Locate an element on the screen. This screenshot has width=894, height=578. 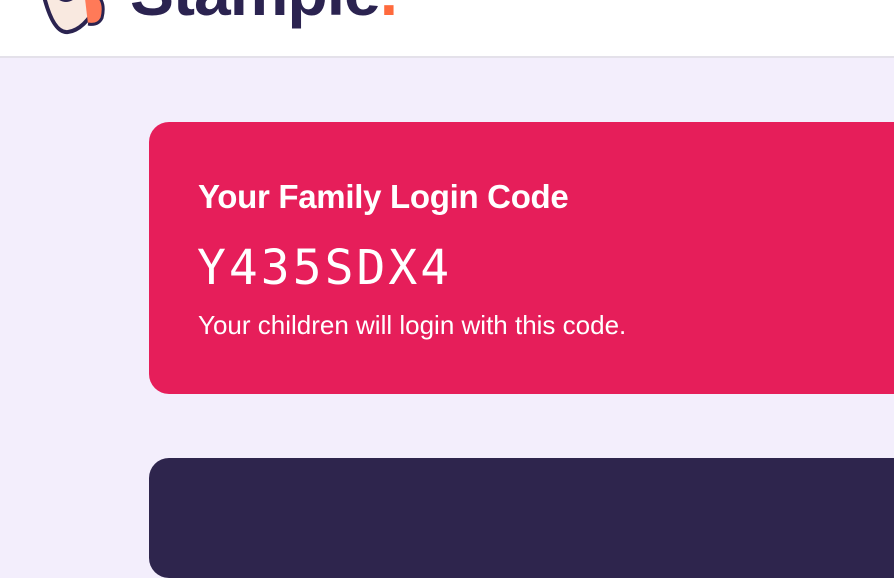
stamp-mascot-icon is located at coordinates (73, 17).